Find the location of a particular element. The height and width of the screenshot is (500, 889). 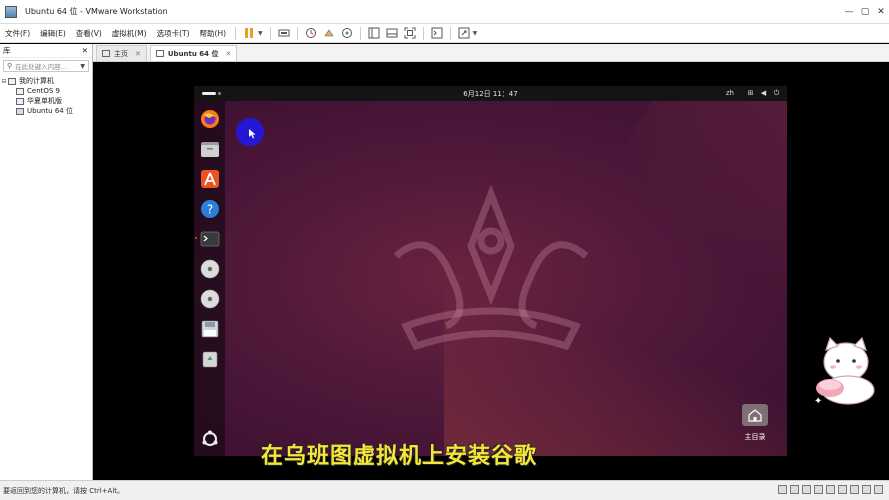

network-icon: ⊞ is located at coordinates (750, 93).